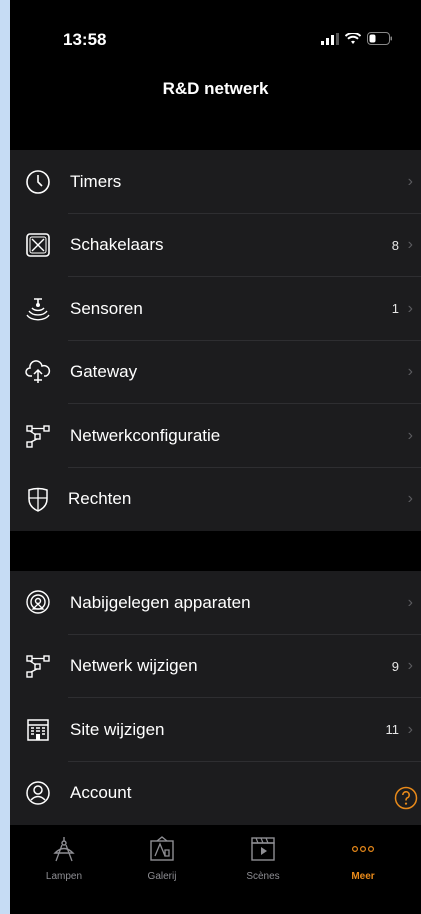 The image size is (421, 914). Describe the element at coordinates (363, 876) in the screenshot. I see `tab-label: Meer` at that location.